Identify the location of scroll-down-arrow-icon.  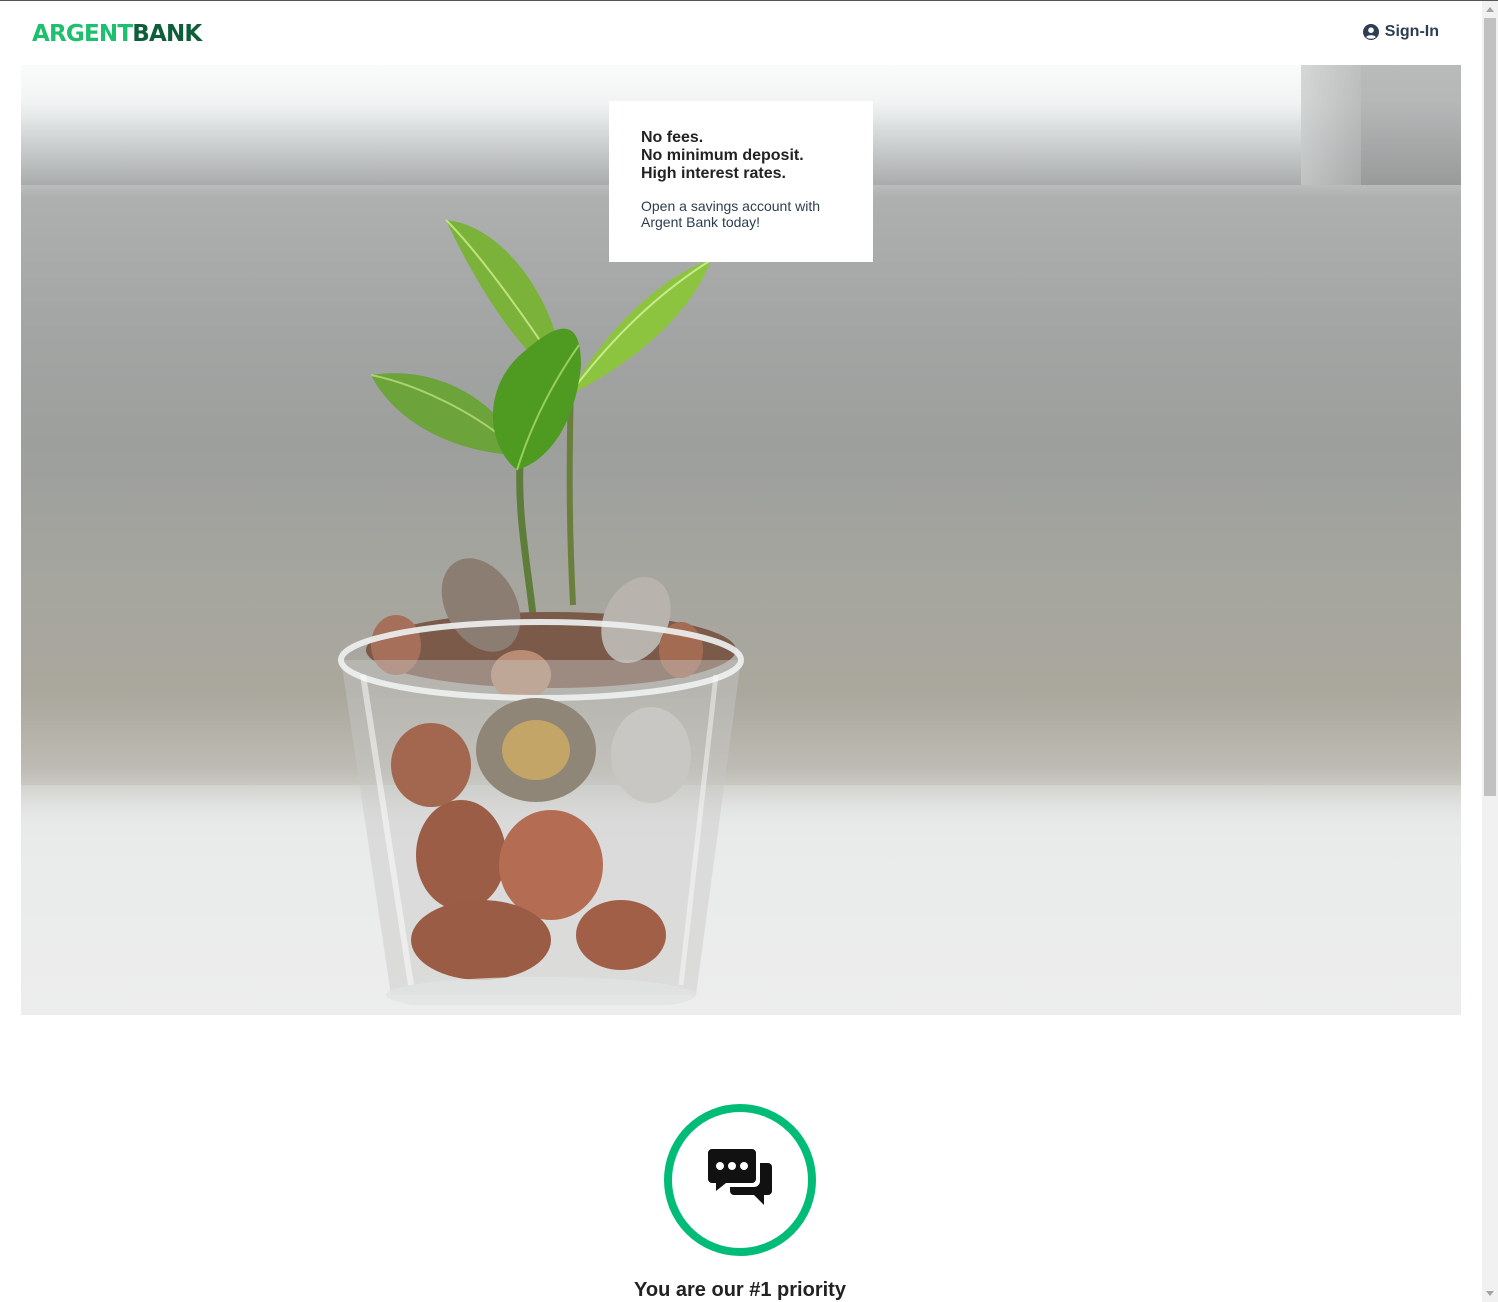
(1490, 1293).